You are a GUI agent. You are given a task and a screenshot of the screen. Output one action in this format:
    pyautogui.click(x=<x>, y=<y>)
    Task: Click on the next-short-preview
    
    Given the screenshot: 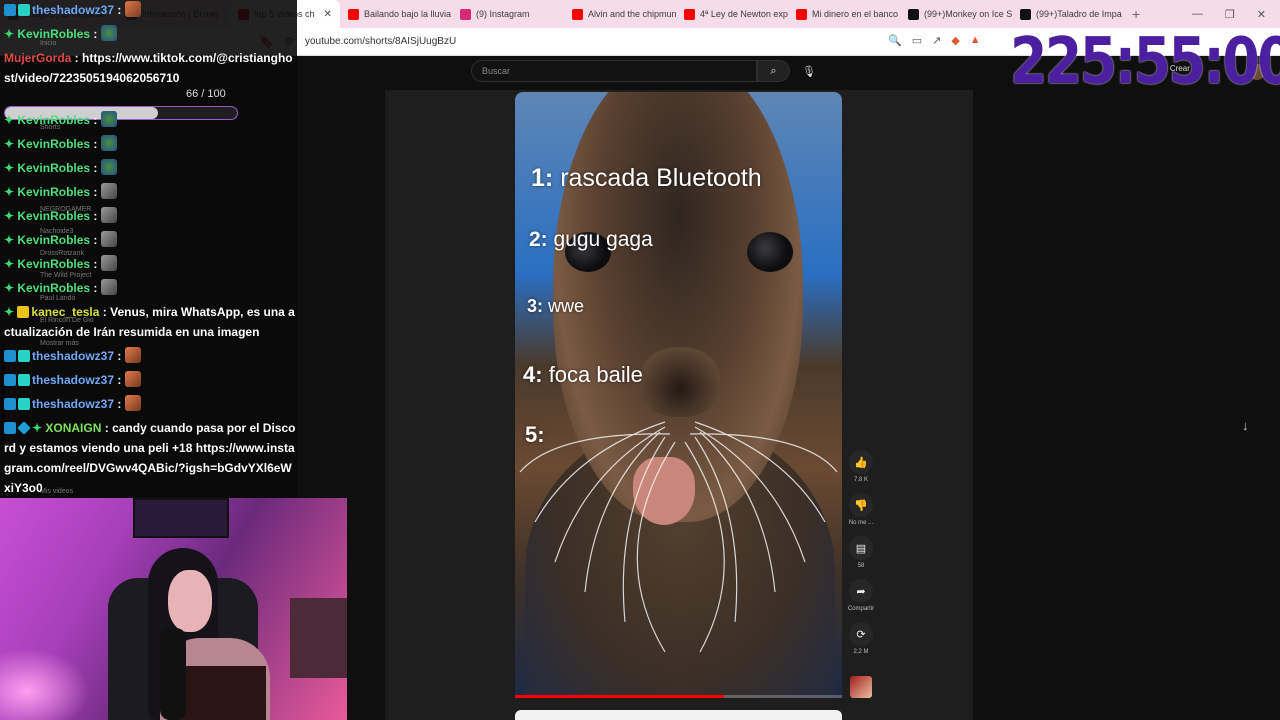 What is the action you would take?
    pyautogui.click(x=678, y=715)
    